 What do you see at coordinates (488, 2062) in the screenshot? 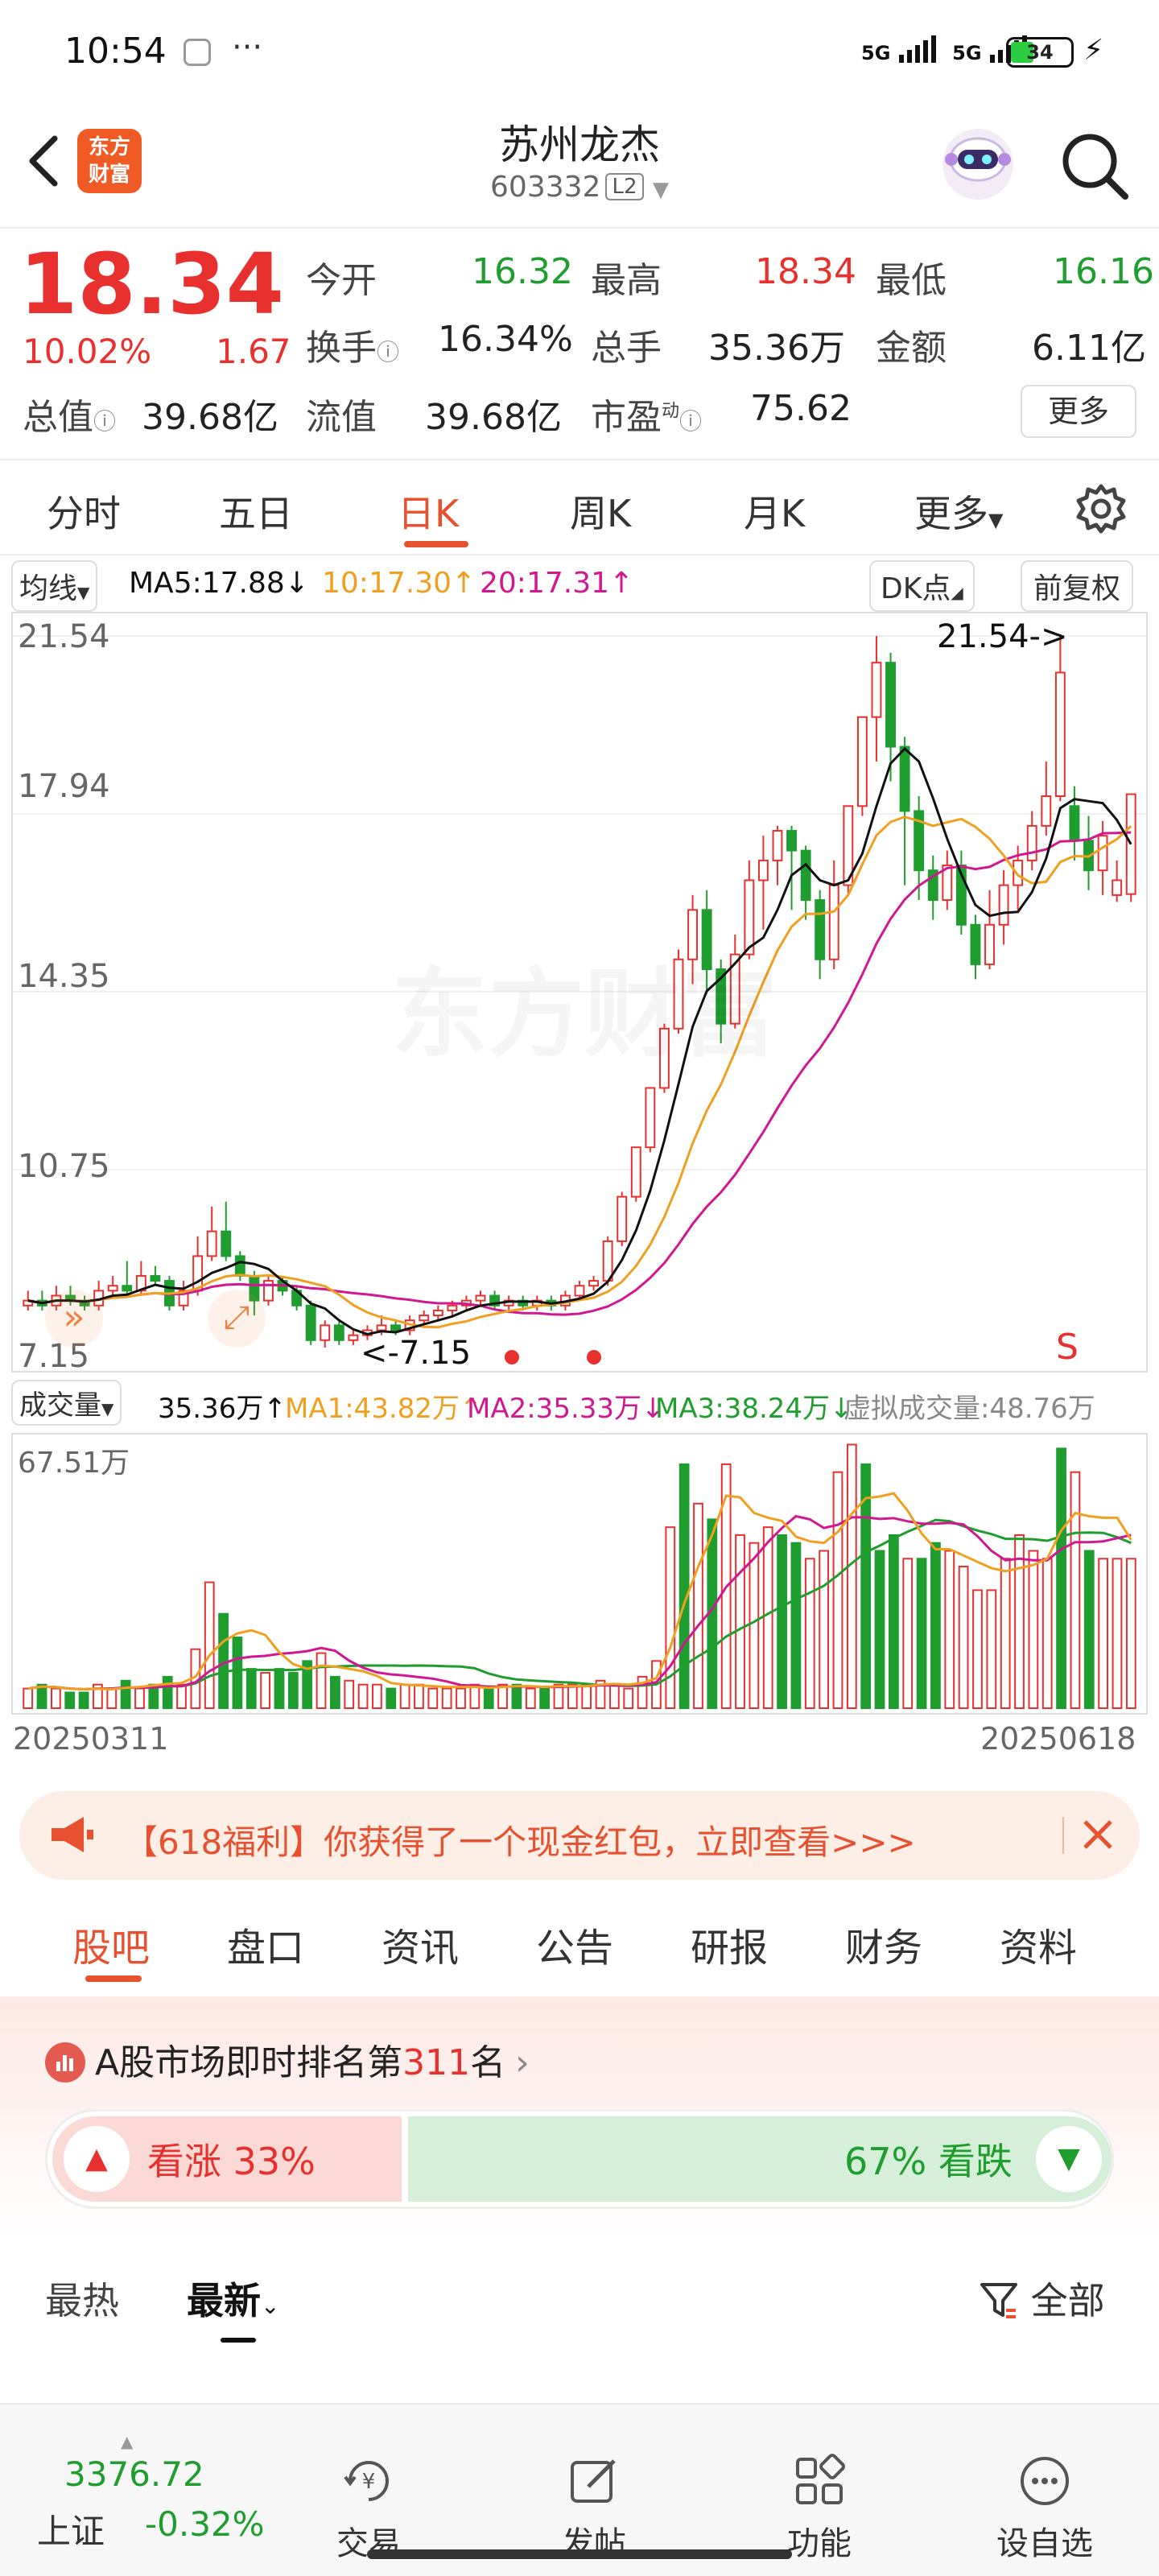
I see `ranking-suffix: 名` at bounding box center [488, 2062].